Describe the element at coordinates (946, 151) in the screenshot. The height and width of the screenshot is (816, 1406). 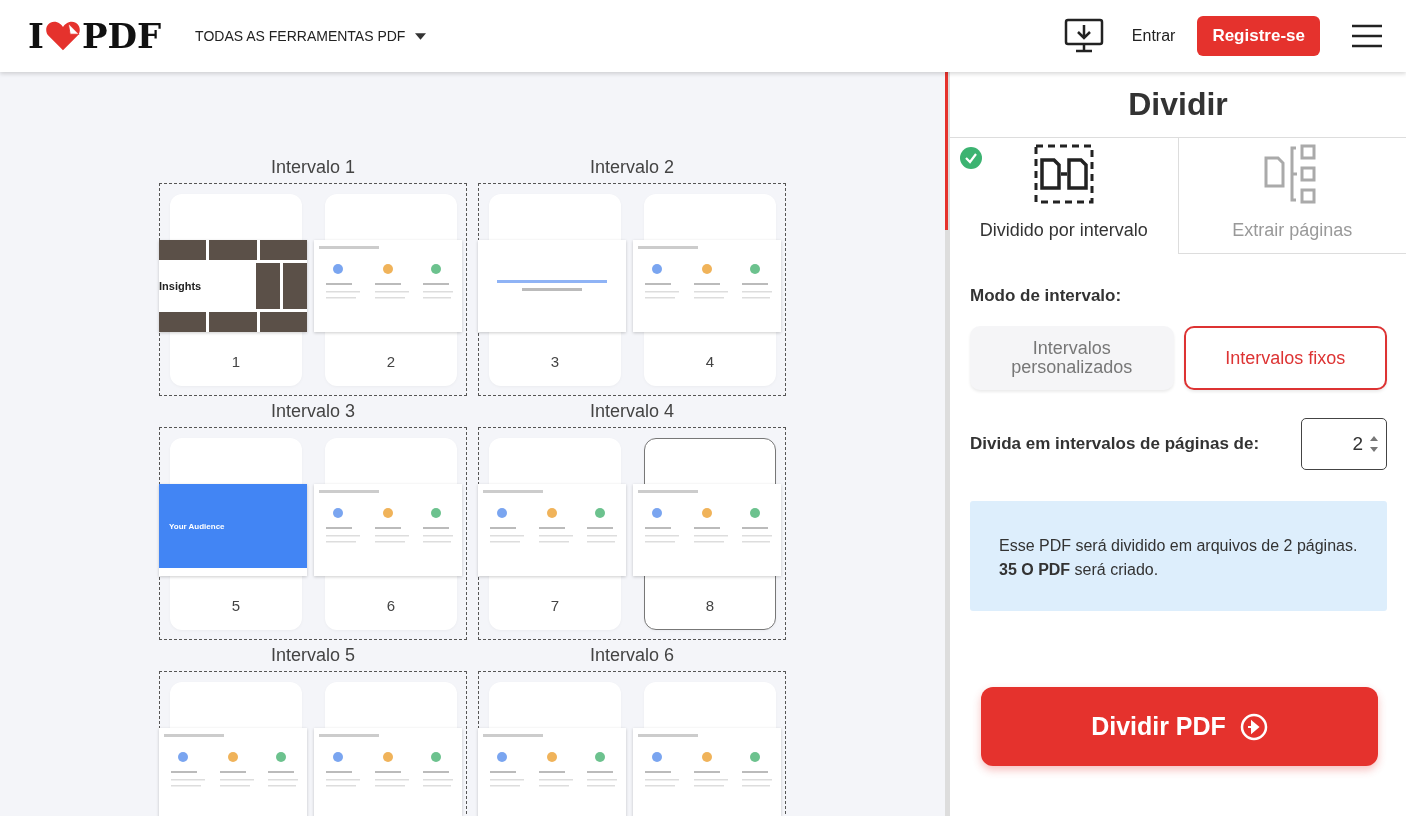
I see `scrollbar-thumb` at that location.